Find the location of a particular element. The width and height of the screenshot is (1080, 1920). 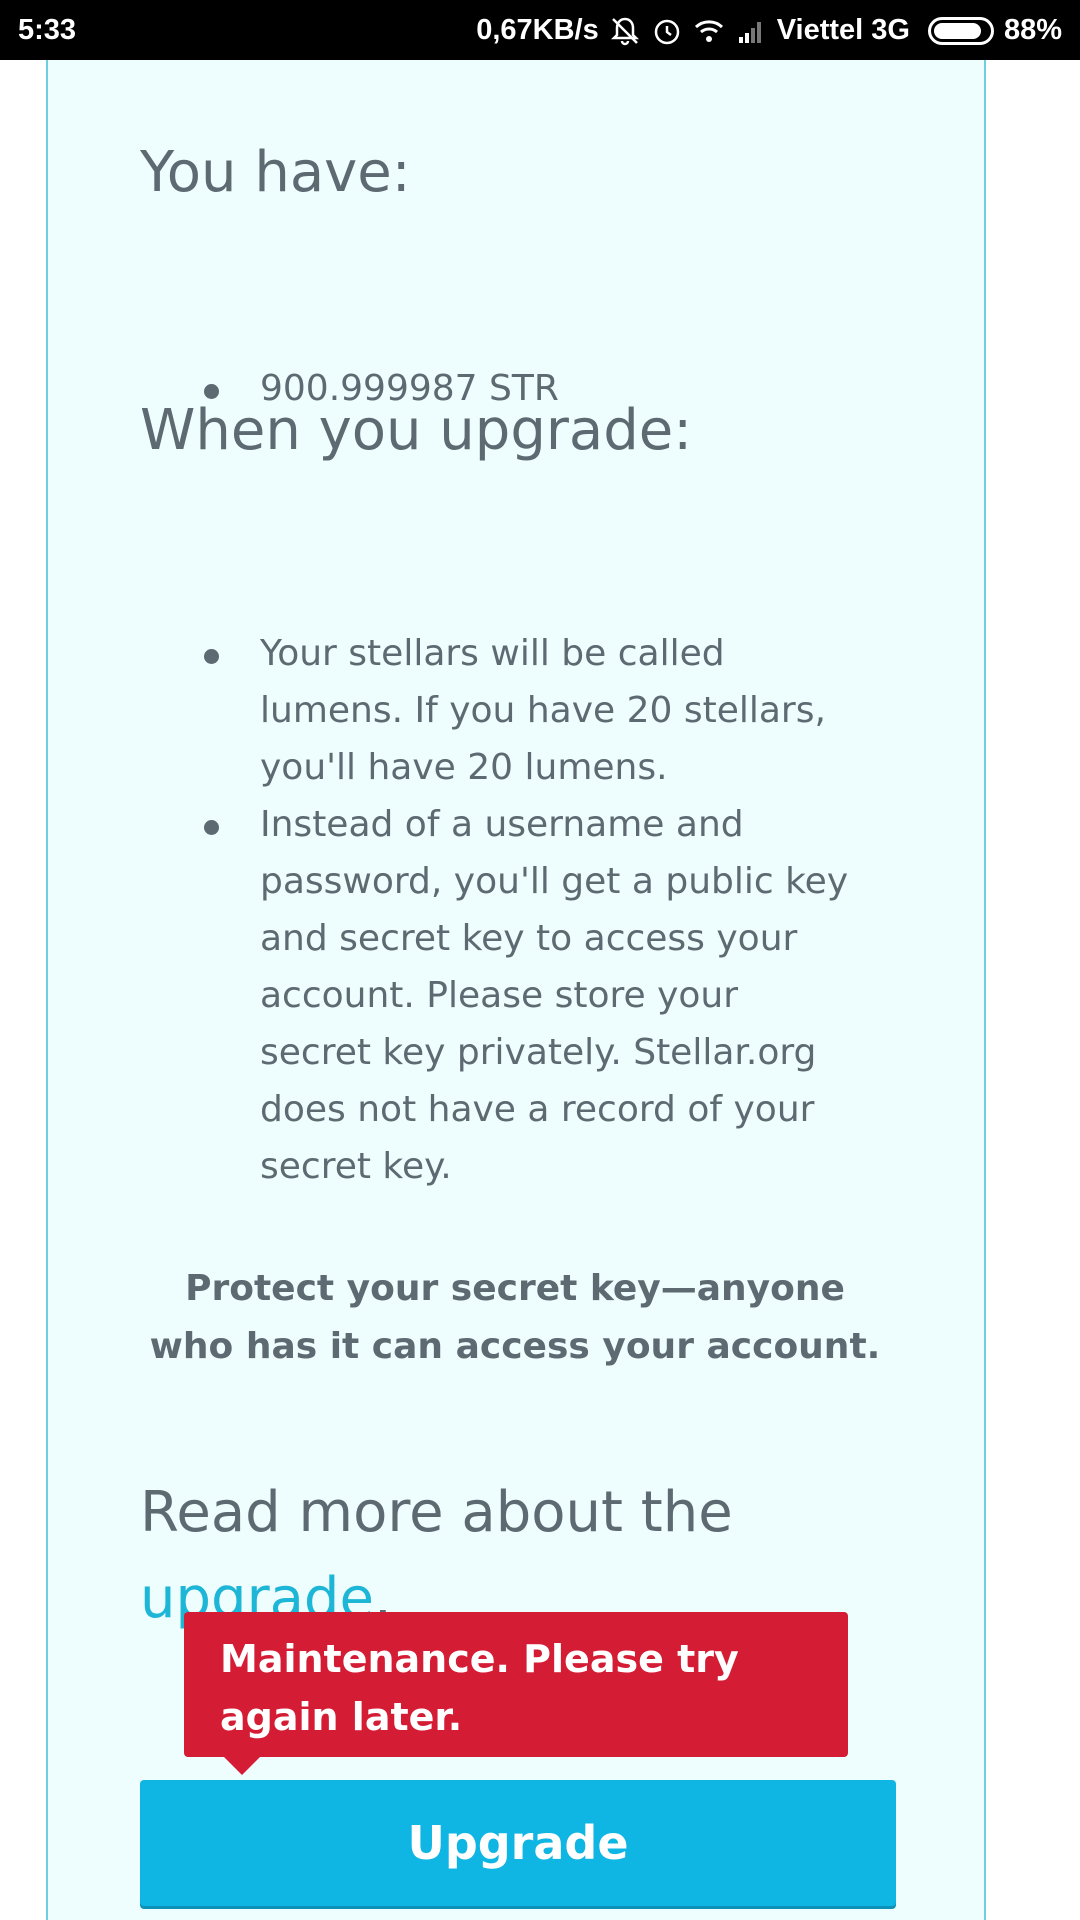

upgrade-button: Upgrade is located at coordinates (518, 1843).